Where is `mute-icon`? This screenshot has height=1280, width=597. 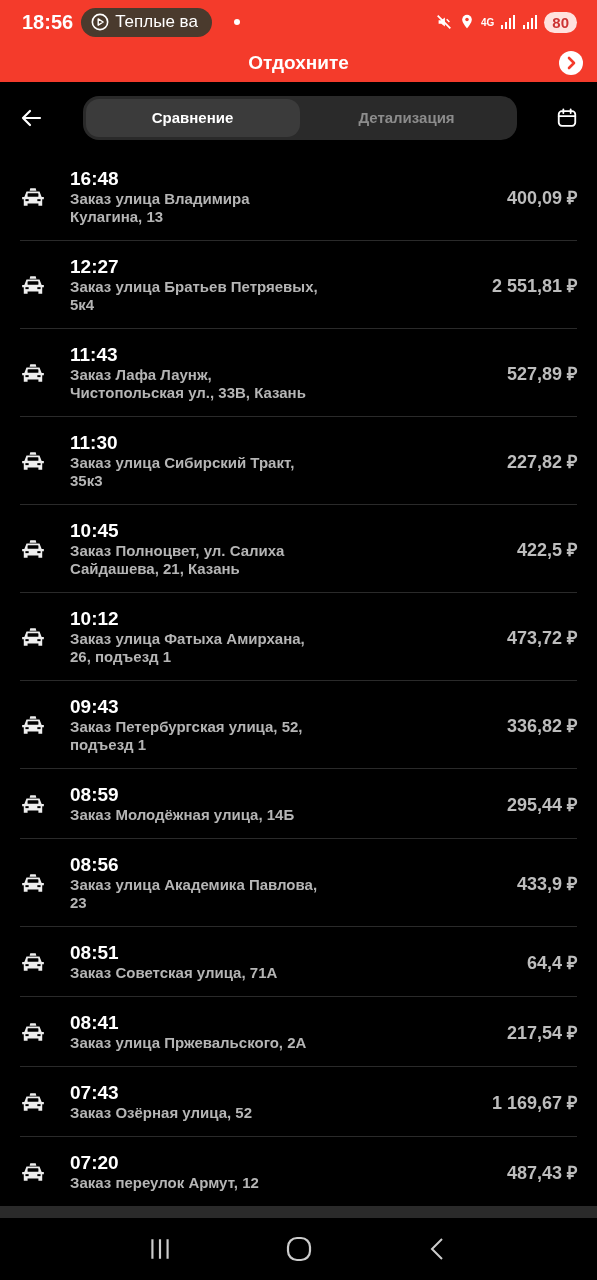 mute-icon is located at coordinates (443, 22).